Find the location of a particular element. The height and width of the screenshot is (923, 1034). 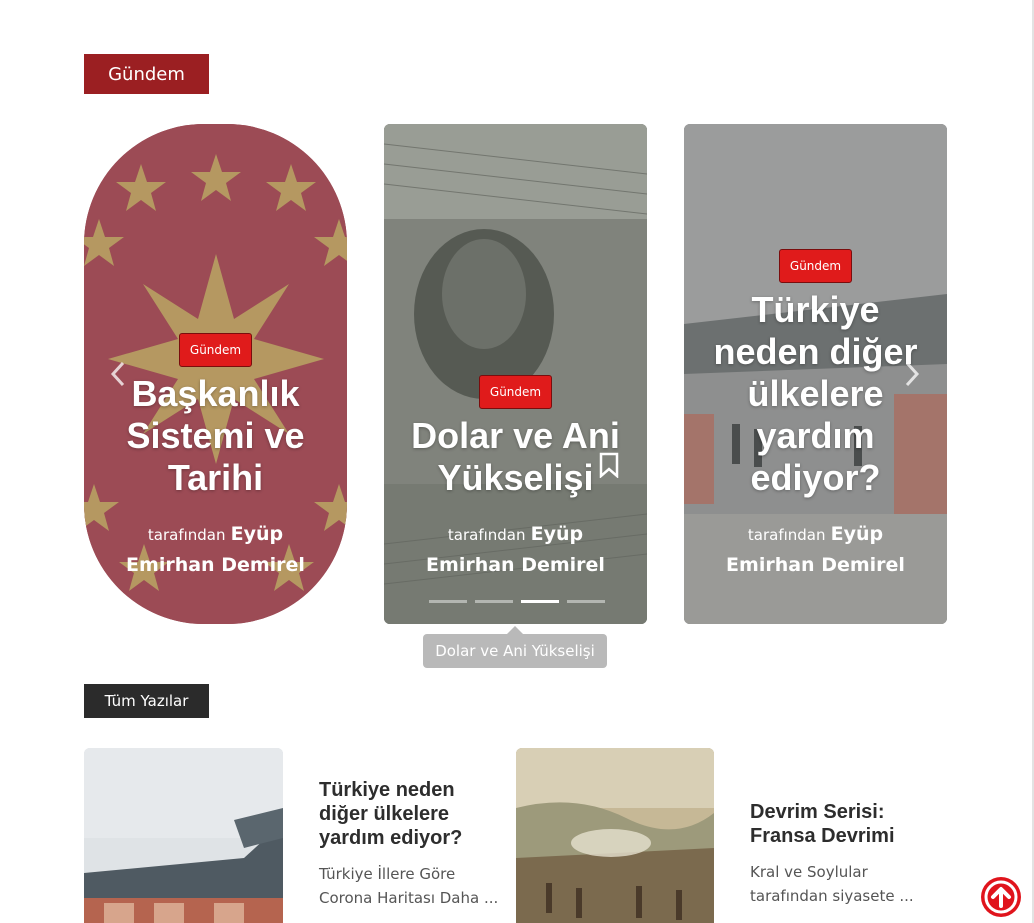

section-label-gundem: Gündem is located at coordinates (146, 74).